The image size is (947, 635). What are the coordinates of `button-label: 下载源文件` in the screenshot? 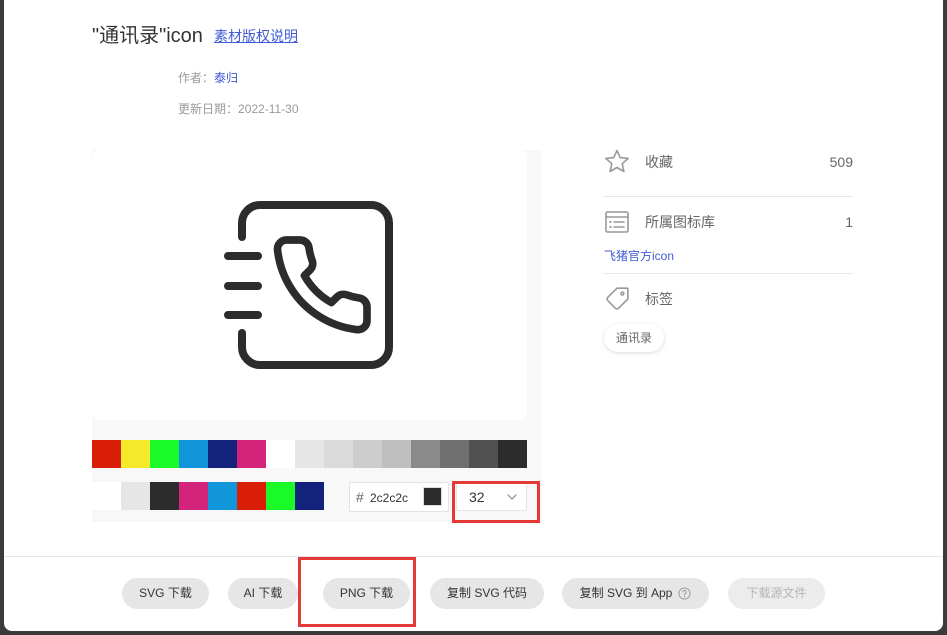 It's located at (776, 593).